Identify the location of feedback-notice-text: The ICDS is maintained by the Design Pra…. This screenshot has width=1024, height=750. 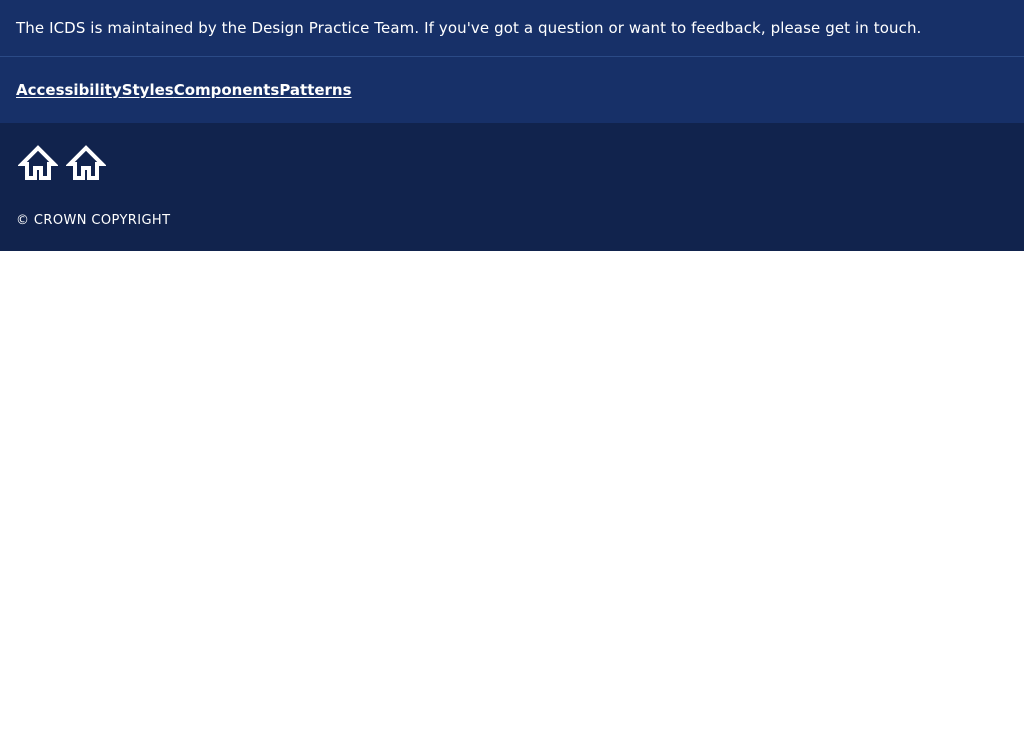
(469, 28).